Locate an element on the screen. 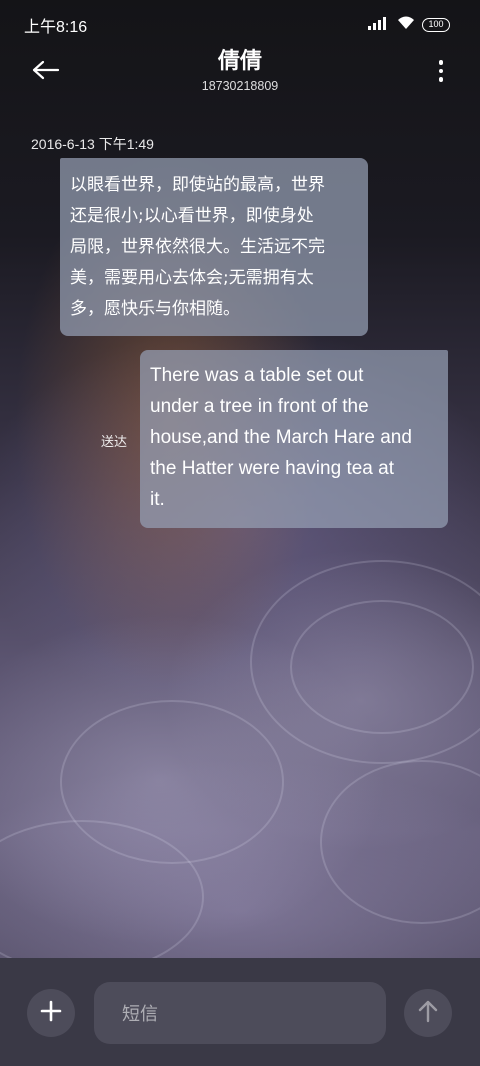  contact-title: 倩倩 18730218809 is located at coordinates (240, 70).